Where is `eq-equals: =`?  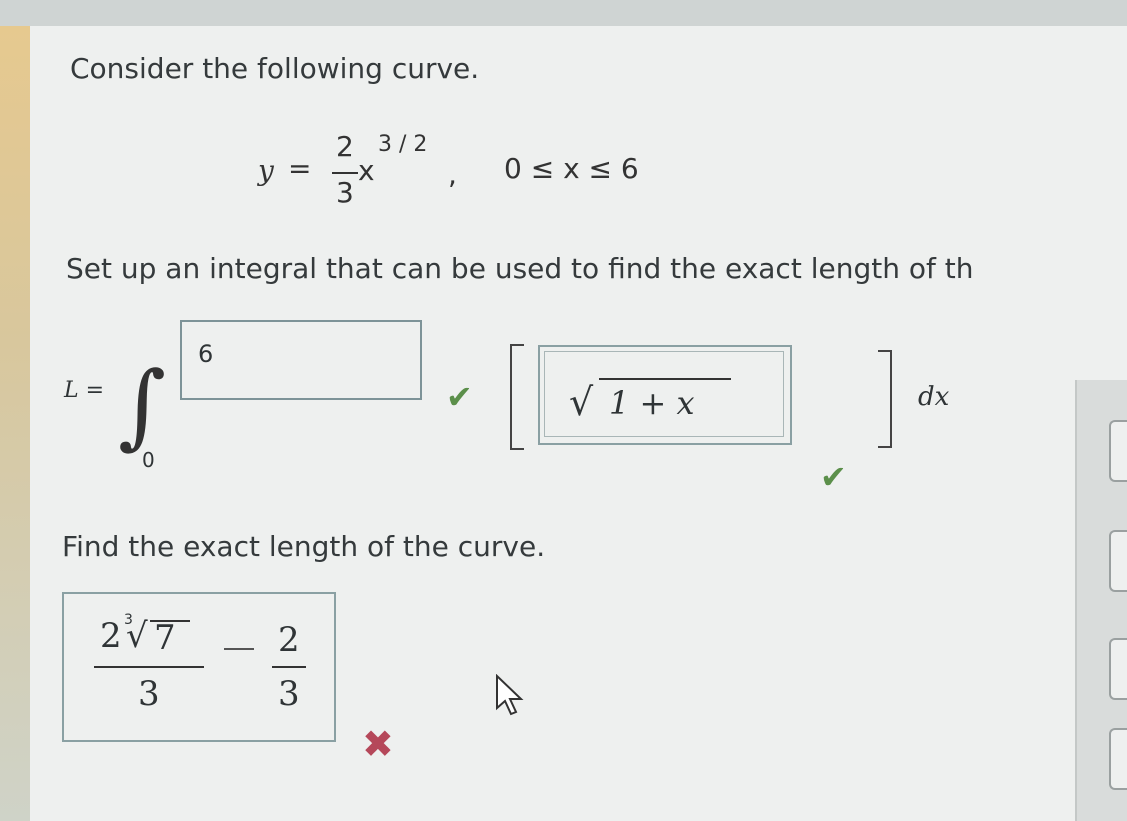 eq-equals: = is located at coordinates (300, 168).